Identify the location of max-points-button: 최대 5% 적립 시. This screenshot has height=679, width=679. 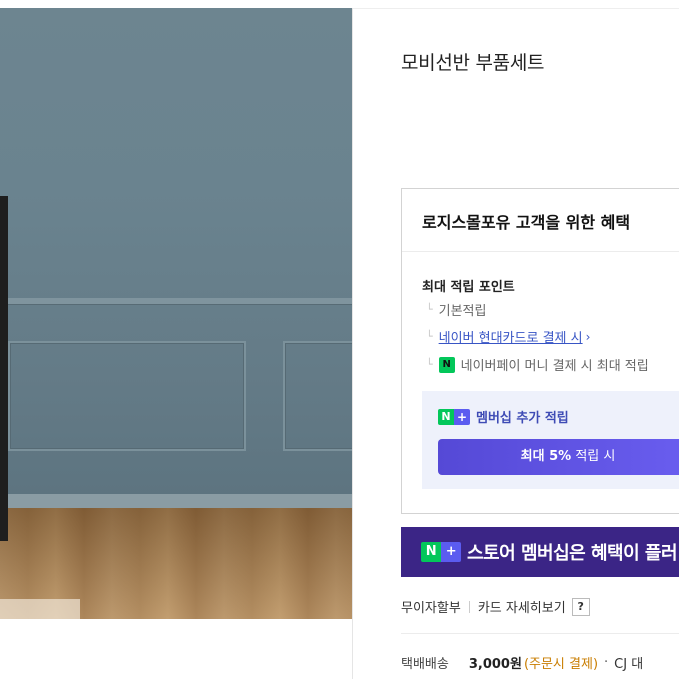
(558, 457).